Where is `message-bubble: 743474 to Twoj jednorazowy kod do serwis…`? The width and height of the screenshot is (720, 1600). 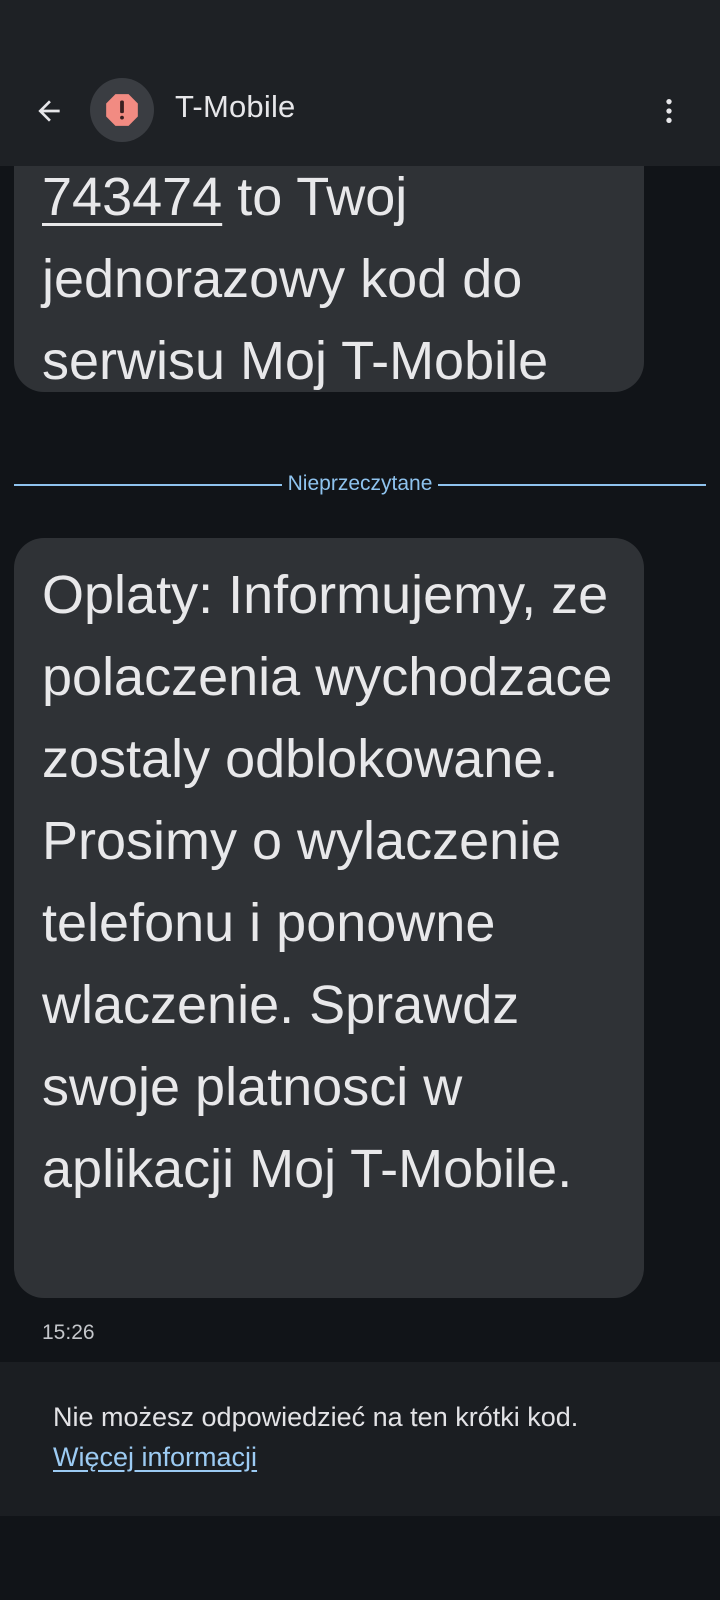
message-bubble: 743474 to Twoj jednorazowy kod do serwis… is located at coordinates (329, 279).